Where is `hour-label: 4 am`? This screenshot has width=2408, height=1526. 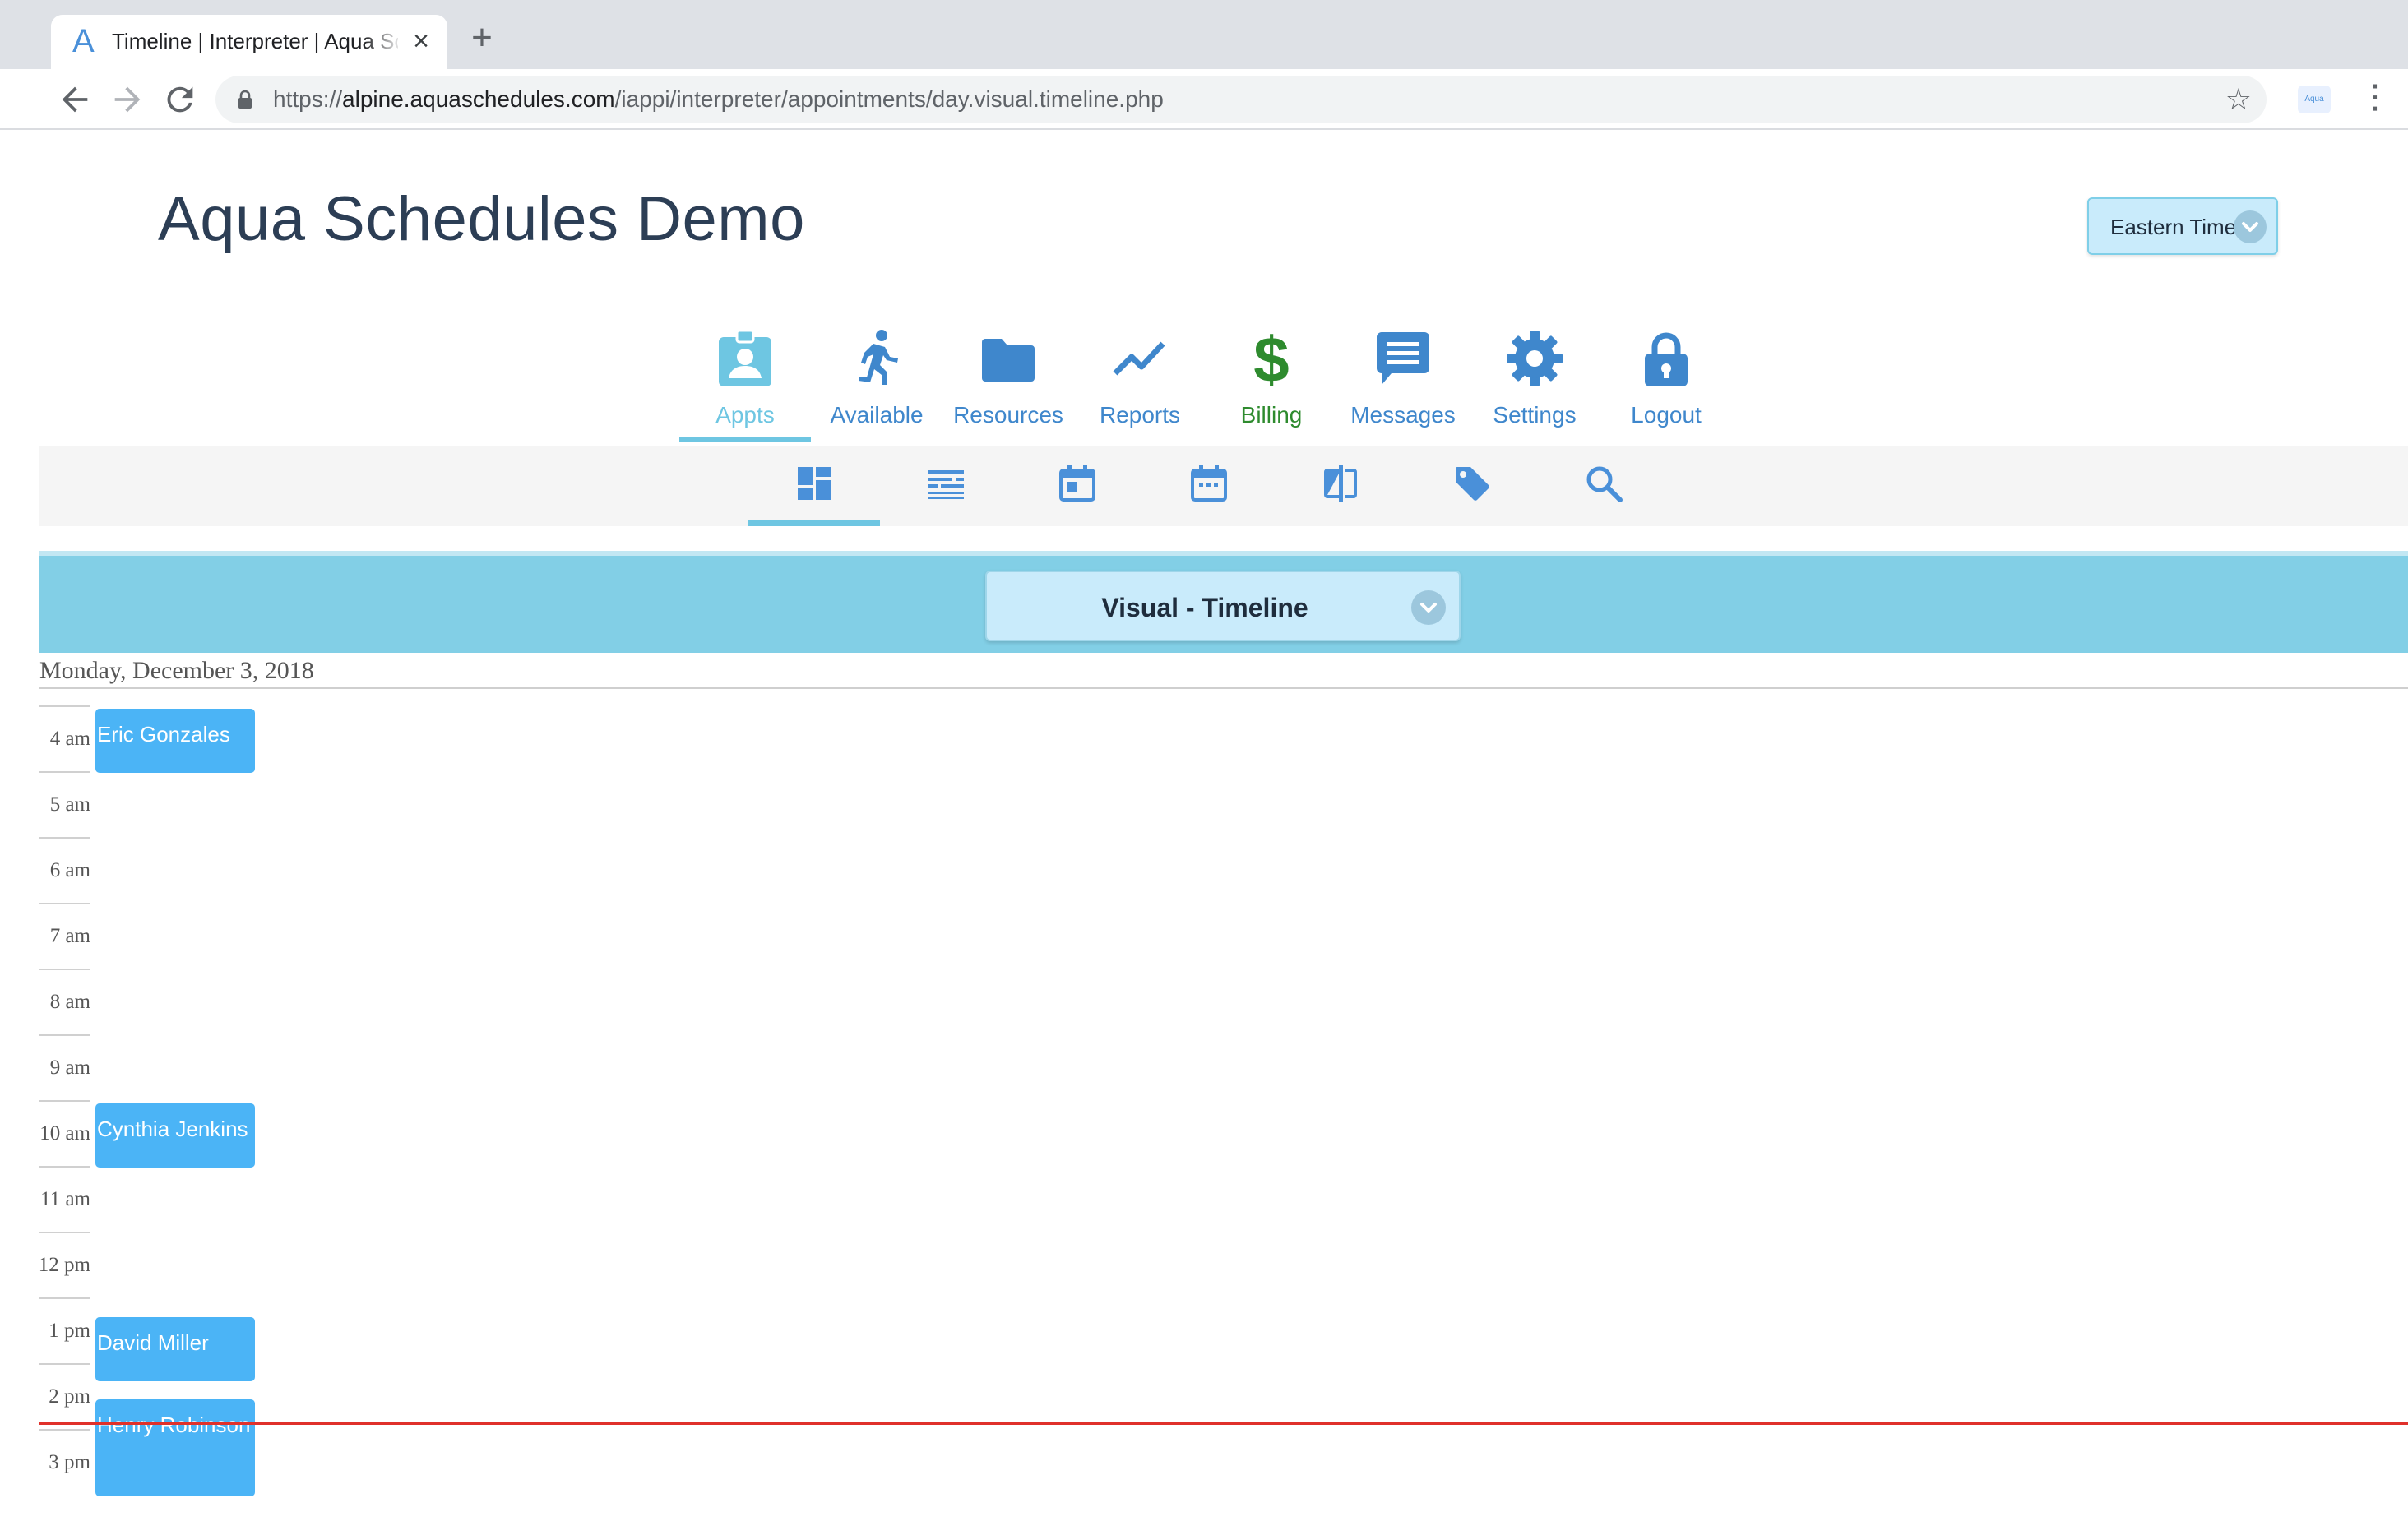
hour-label: 4 am is located at coordinates (69, 739).